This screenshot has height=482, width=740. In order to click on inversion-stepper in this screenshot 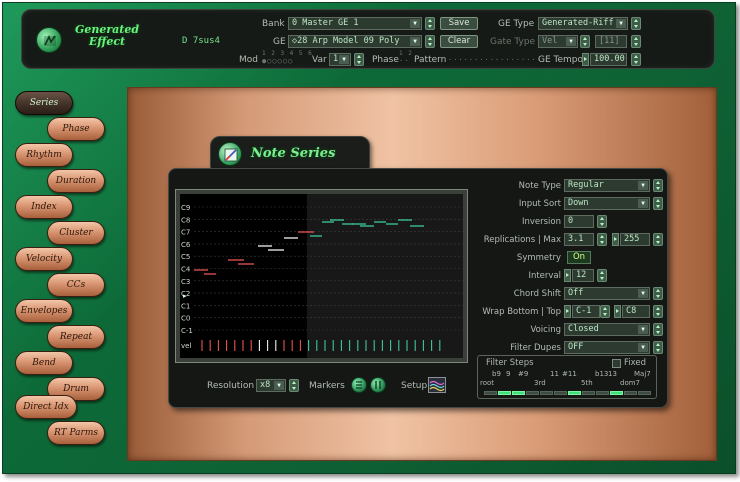, I will do `click(602, 221)`.